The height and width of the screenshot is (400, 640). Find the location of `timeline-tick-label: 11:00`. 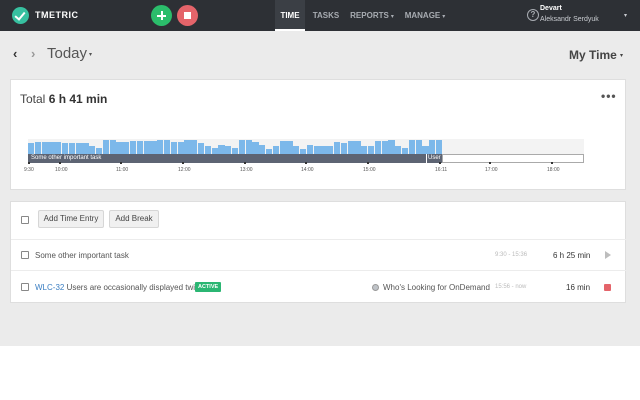

timeline-tick-label: 11:00 is located at coordinates (122, 170).